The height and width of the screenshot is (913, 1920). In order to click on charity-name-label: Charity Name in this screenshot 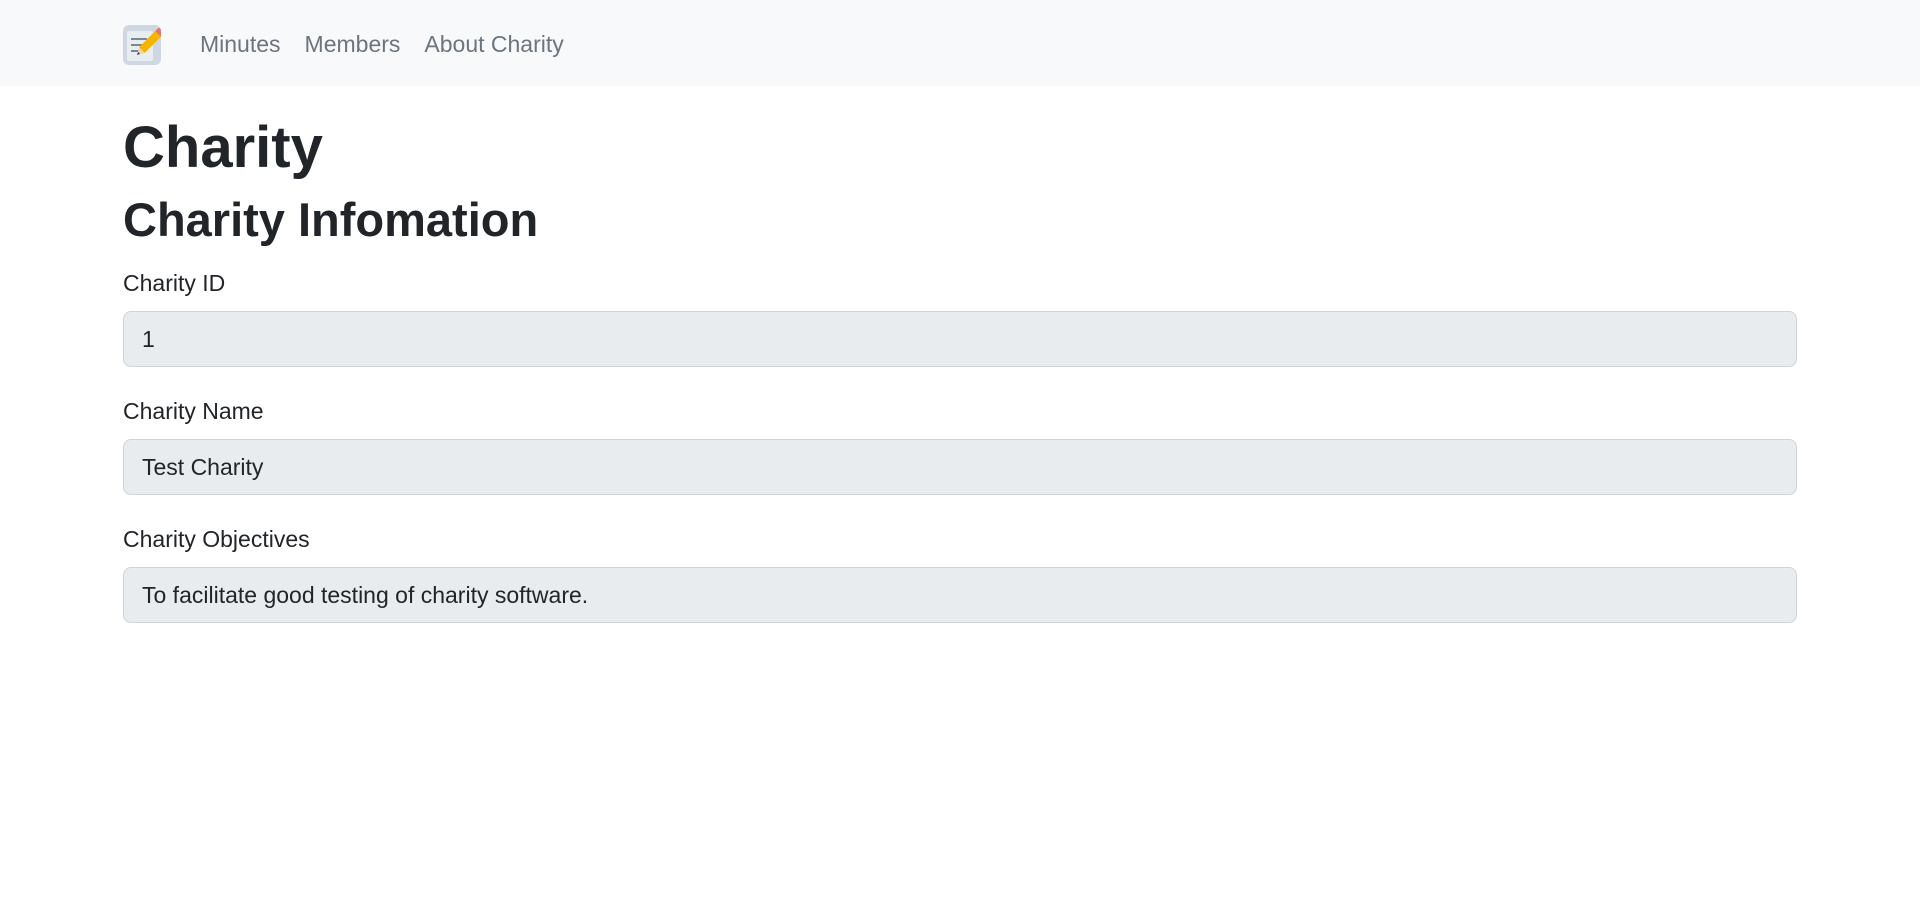, I will do `click(193, 411)`.